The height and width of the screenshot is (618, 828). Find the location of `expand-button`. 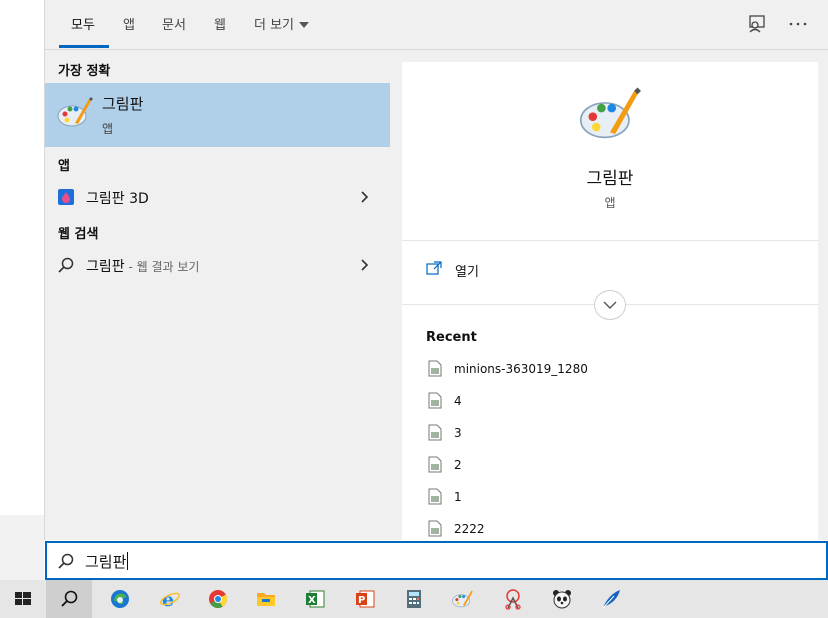

expand-button is located at coordinates (610, 305).